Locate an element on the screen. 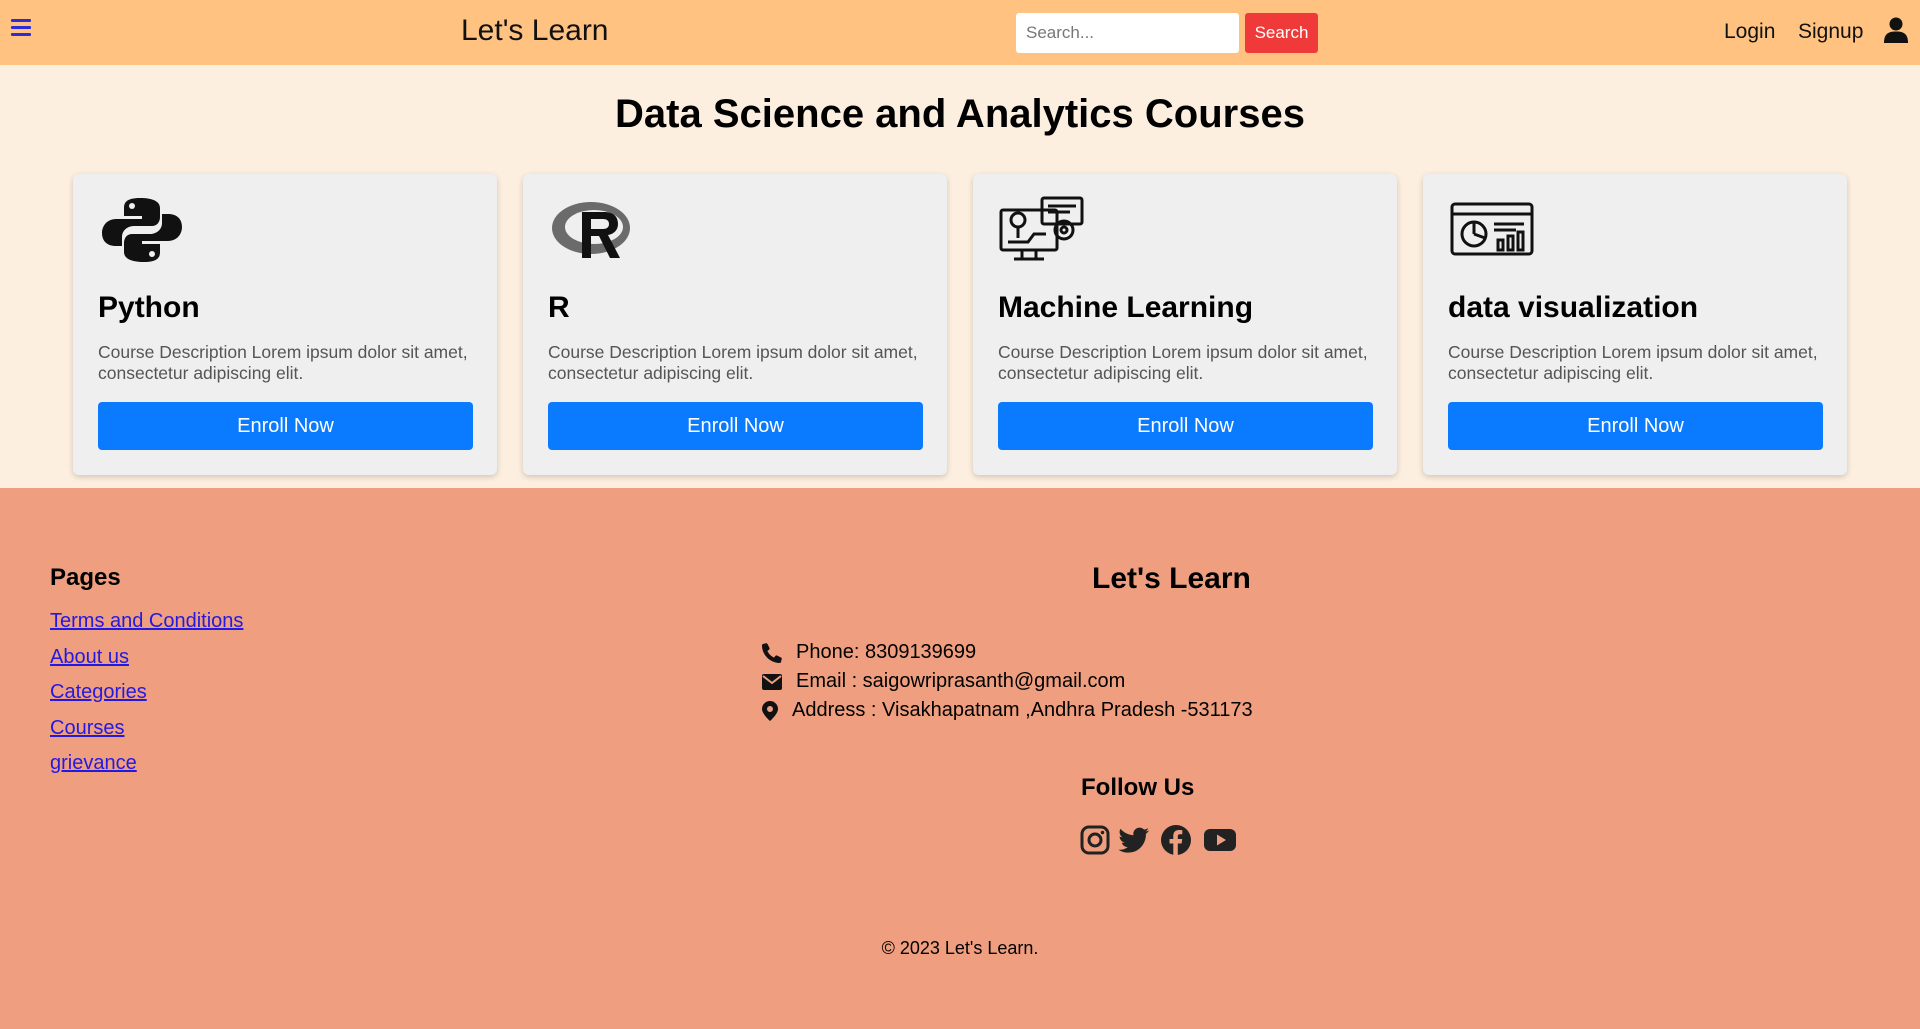  top-navbar: Let's Learn Search Login Signup is located at coordinates (960, 32).